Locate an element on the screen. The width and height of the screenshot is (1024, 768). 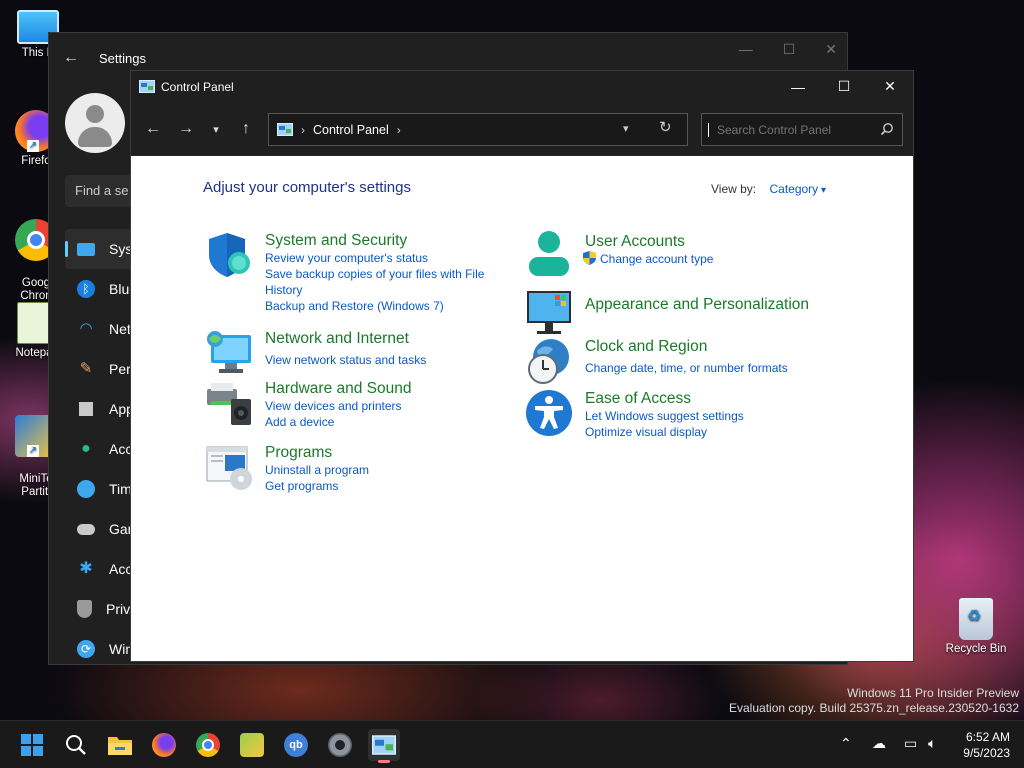
taskbar-qbittorrent: qb is located at coordinates (296, 745).